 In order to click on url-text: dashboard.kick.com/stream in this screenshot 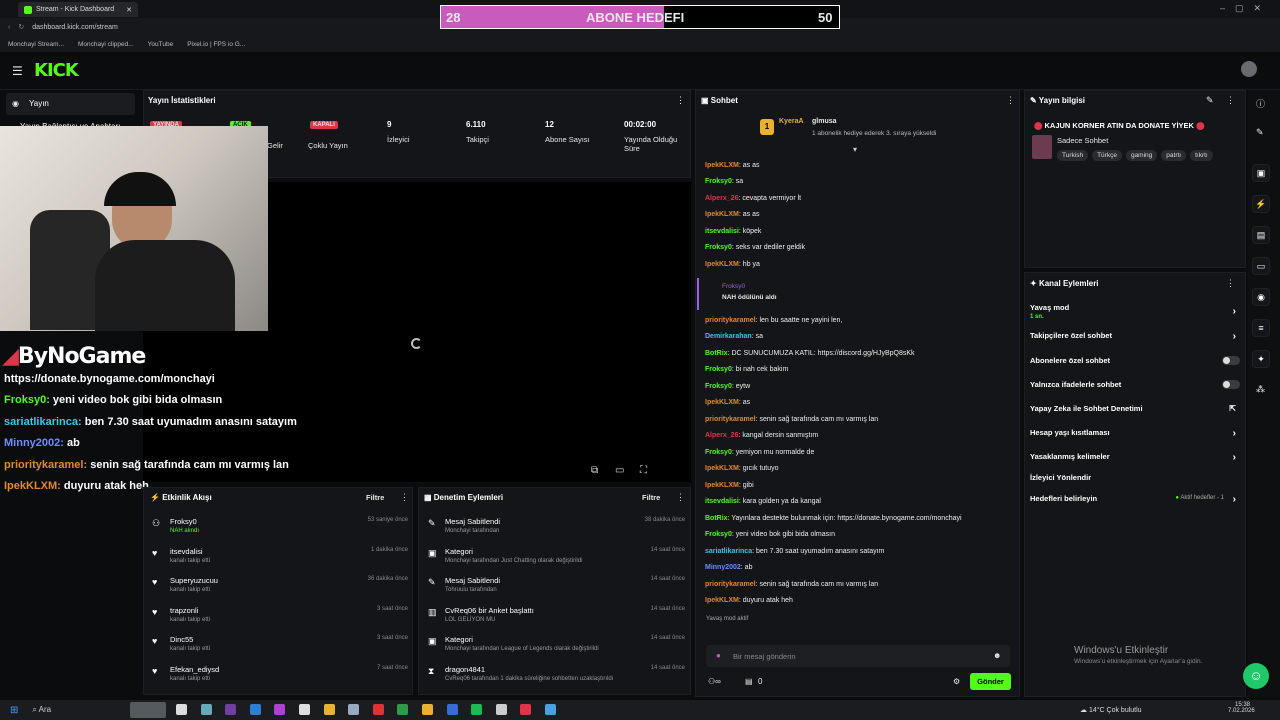, I will do `click(75, 27)`.